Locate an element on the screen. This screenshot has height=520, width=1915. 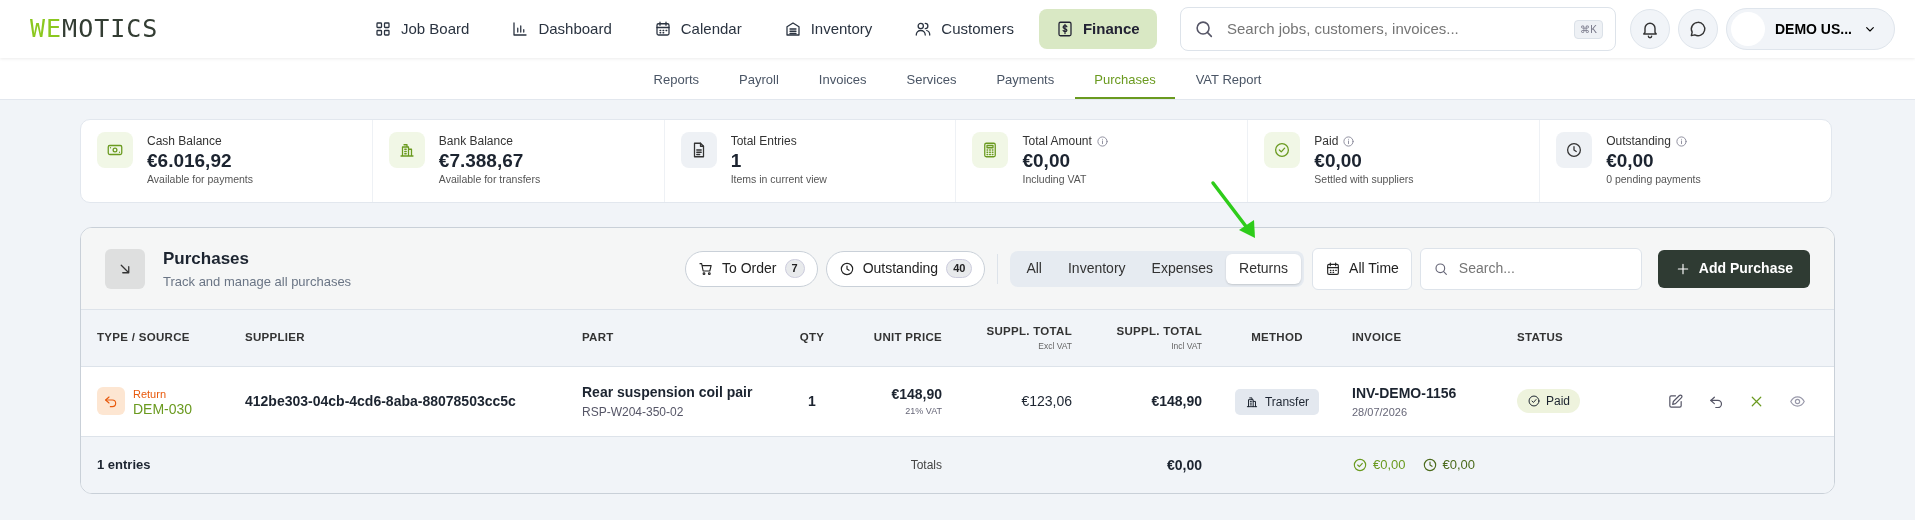
eye-button is located at coordinates (1797, 401).